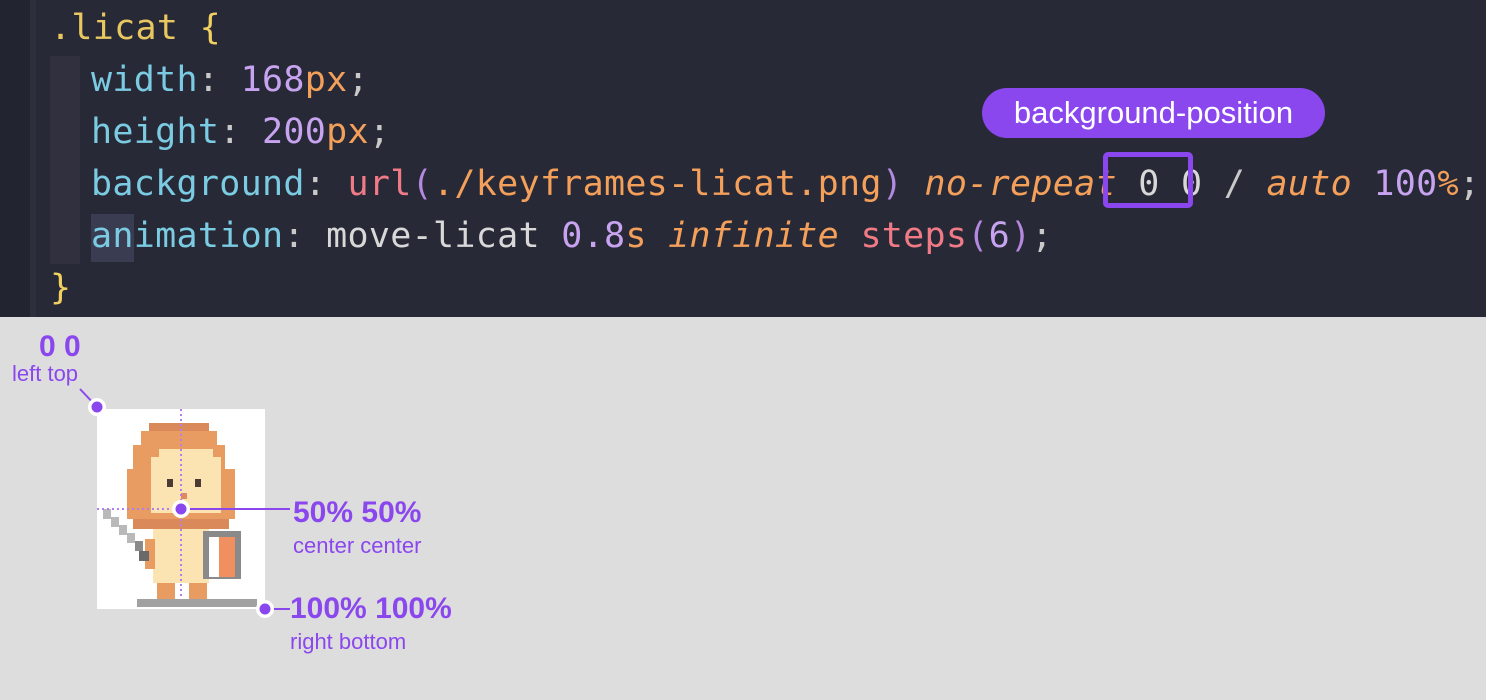  Describe the element at coordinates (1148, 180) in the screenshot. I see `position-highlight-box` at that location.